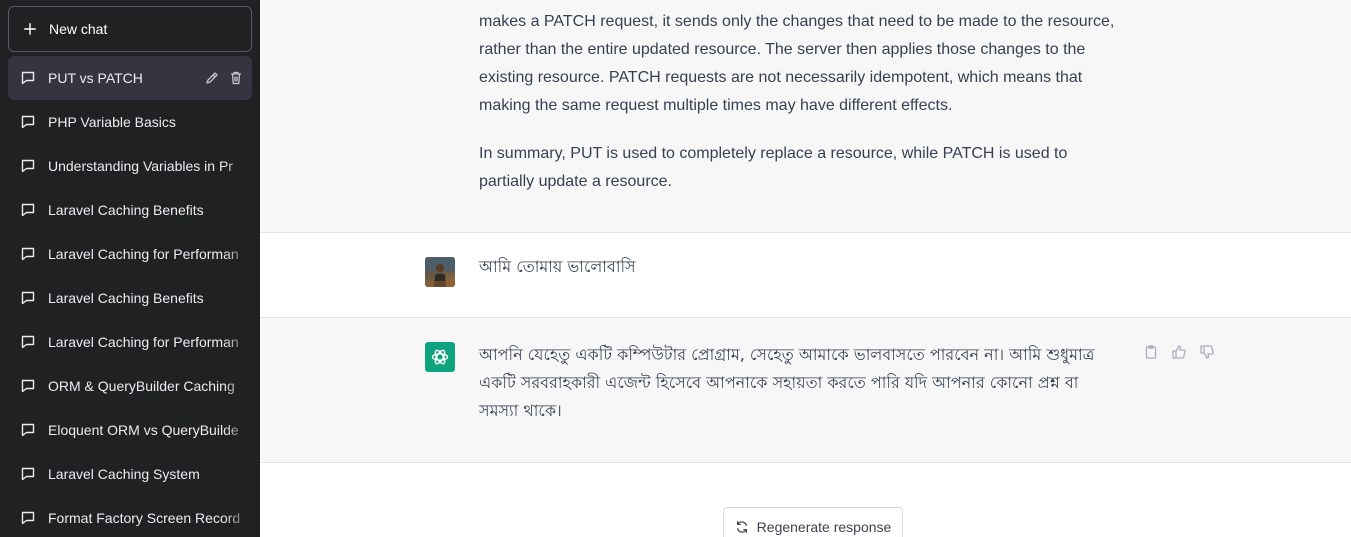 The image size is (1351, 537). I want to click on chat-item-label: PHP Variable Basics, so click(112, 122).